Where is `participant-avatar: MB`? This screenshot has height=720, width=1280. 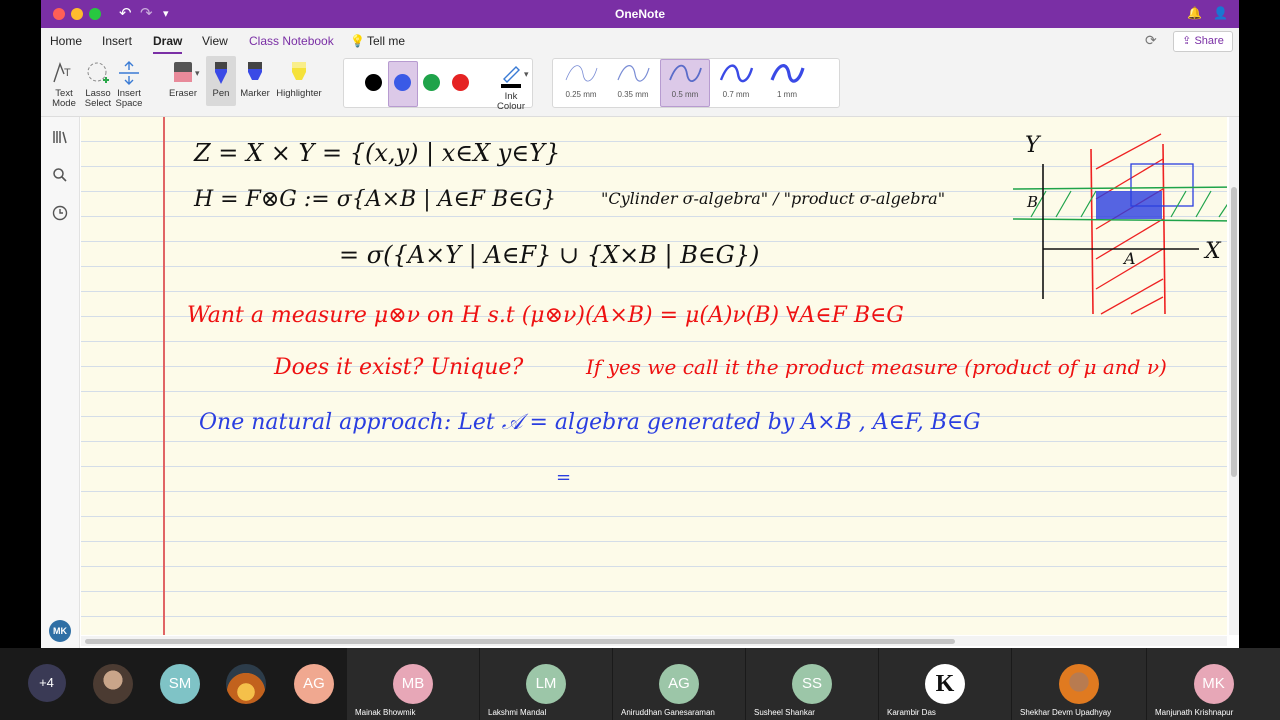
participant-avatar: MB is located at coordinates (413, 684).